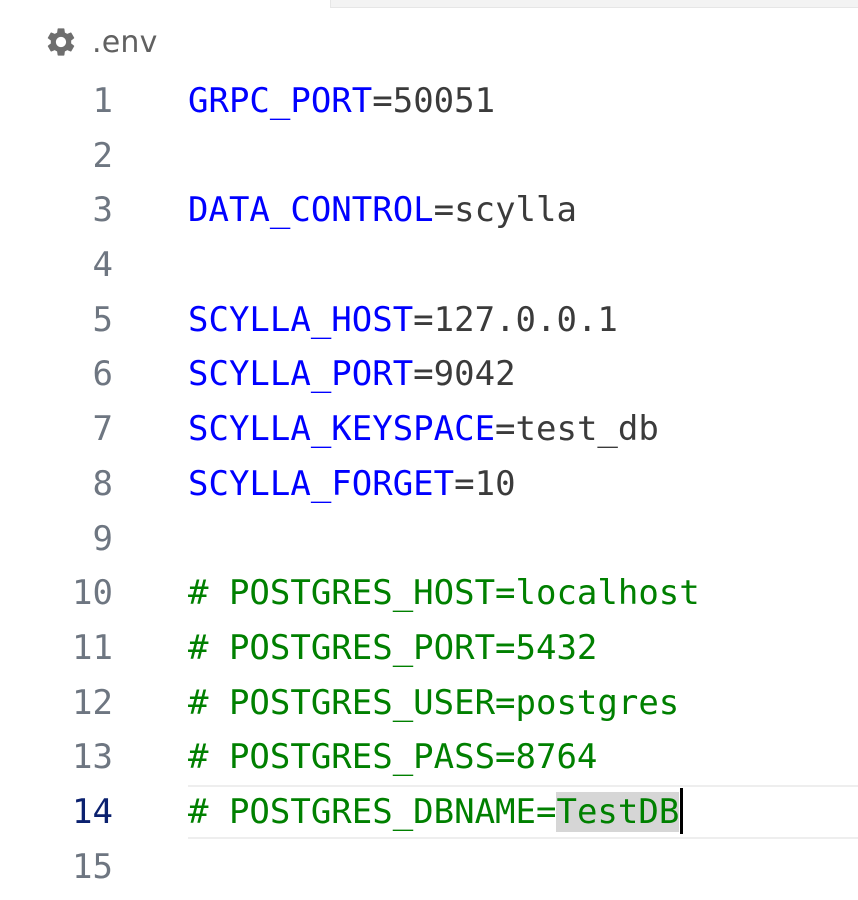  I want to click on code-line: 13 # POSTGRES_PASS=8764, so click(429, 757).